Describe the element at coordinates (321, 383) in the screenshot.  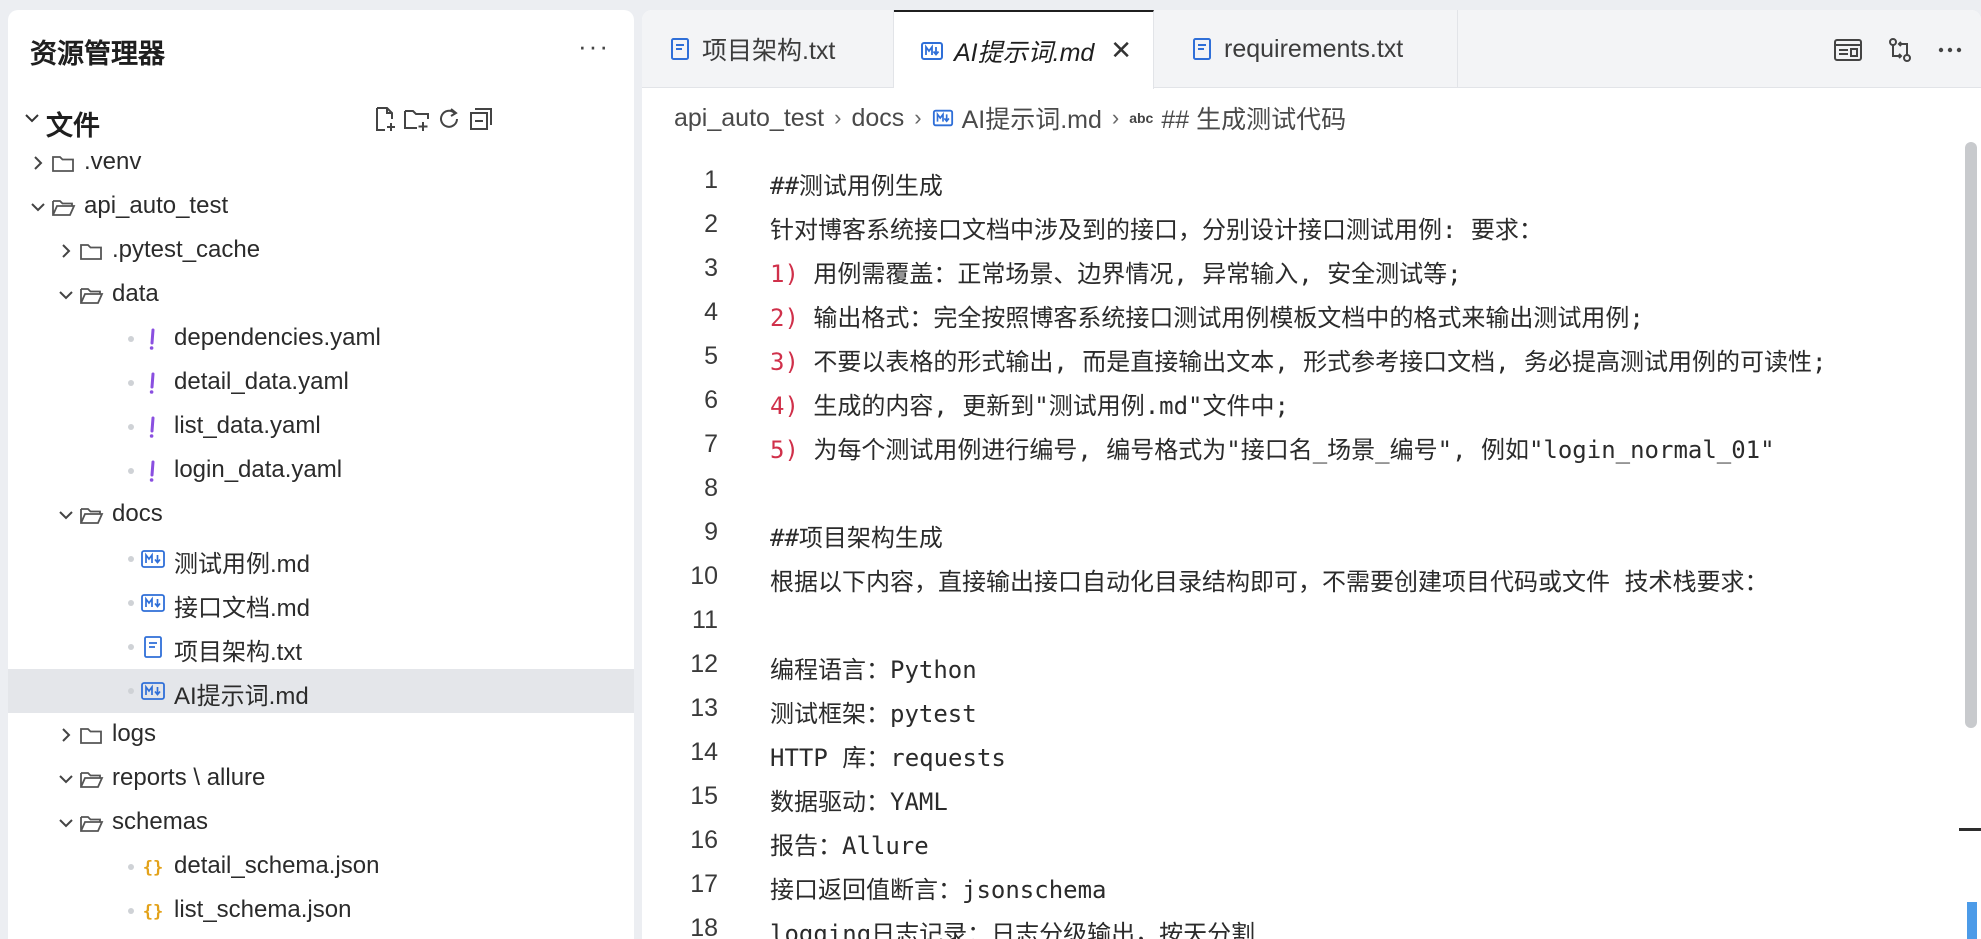
I see `tree-file: detail_data.yaml` at that location.